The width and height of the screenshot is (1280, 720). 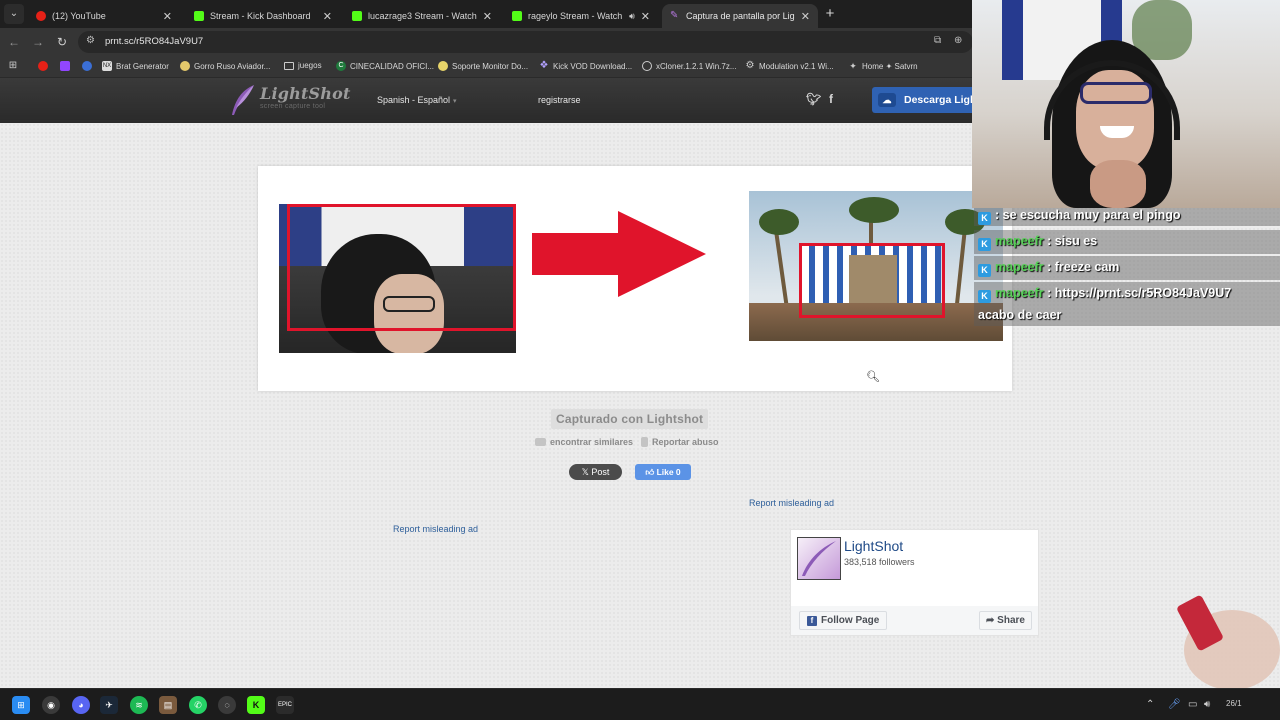 I want to click on x-post-button: 𝕏 Post, so click(x=595, y=472).